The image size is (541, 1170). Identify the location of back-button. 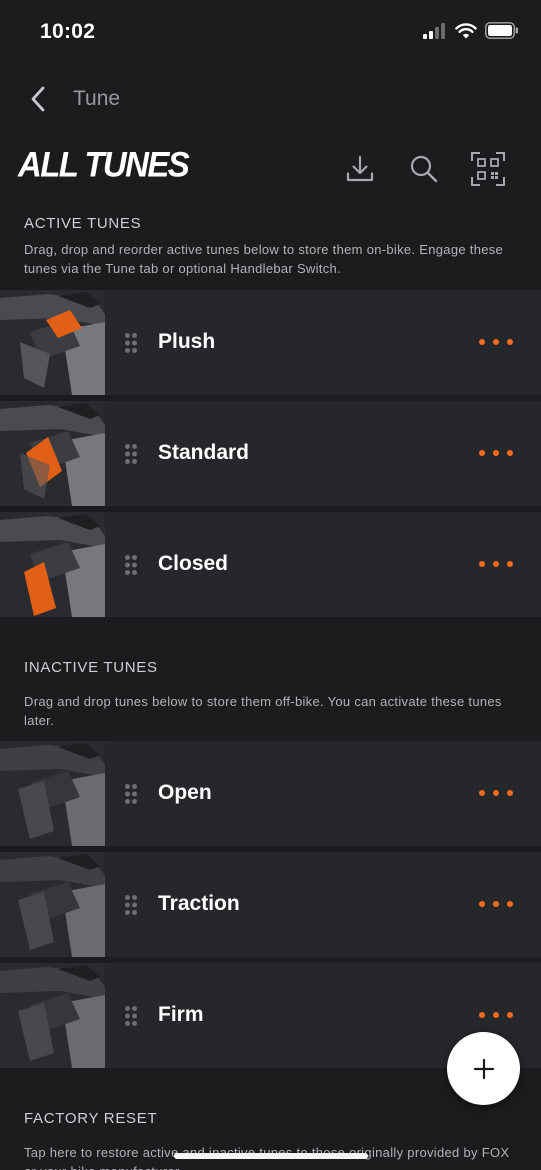
(38, 99).